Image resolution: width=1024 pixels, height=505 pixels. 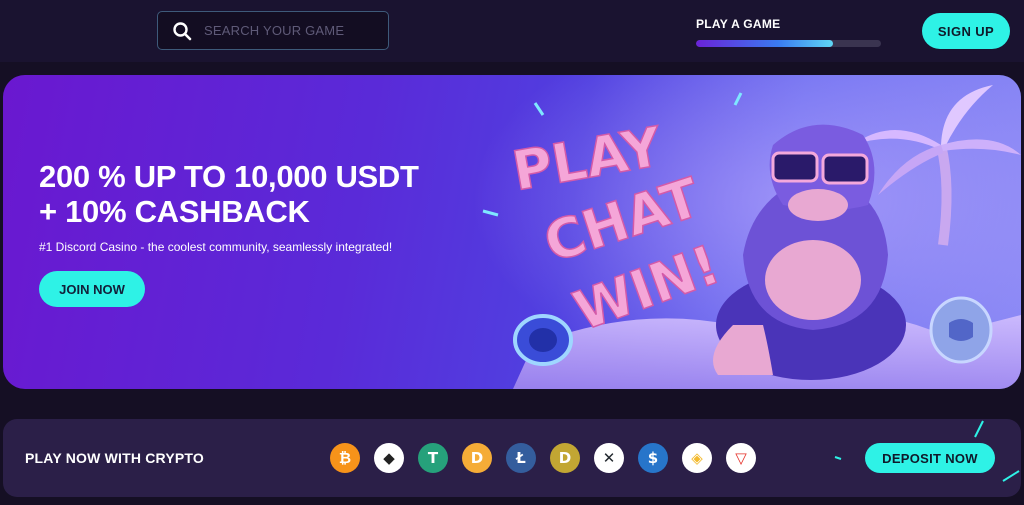 I want to click on join-now-button: JOIN NOW, so click(x=92, y=289).